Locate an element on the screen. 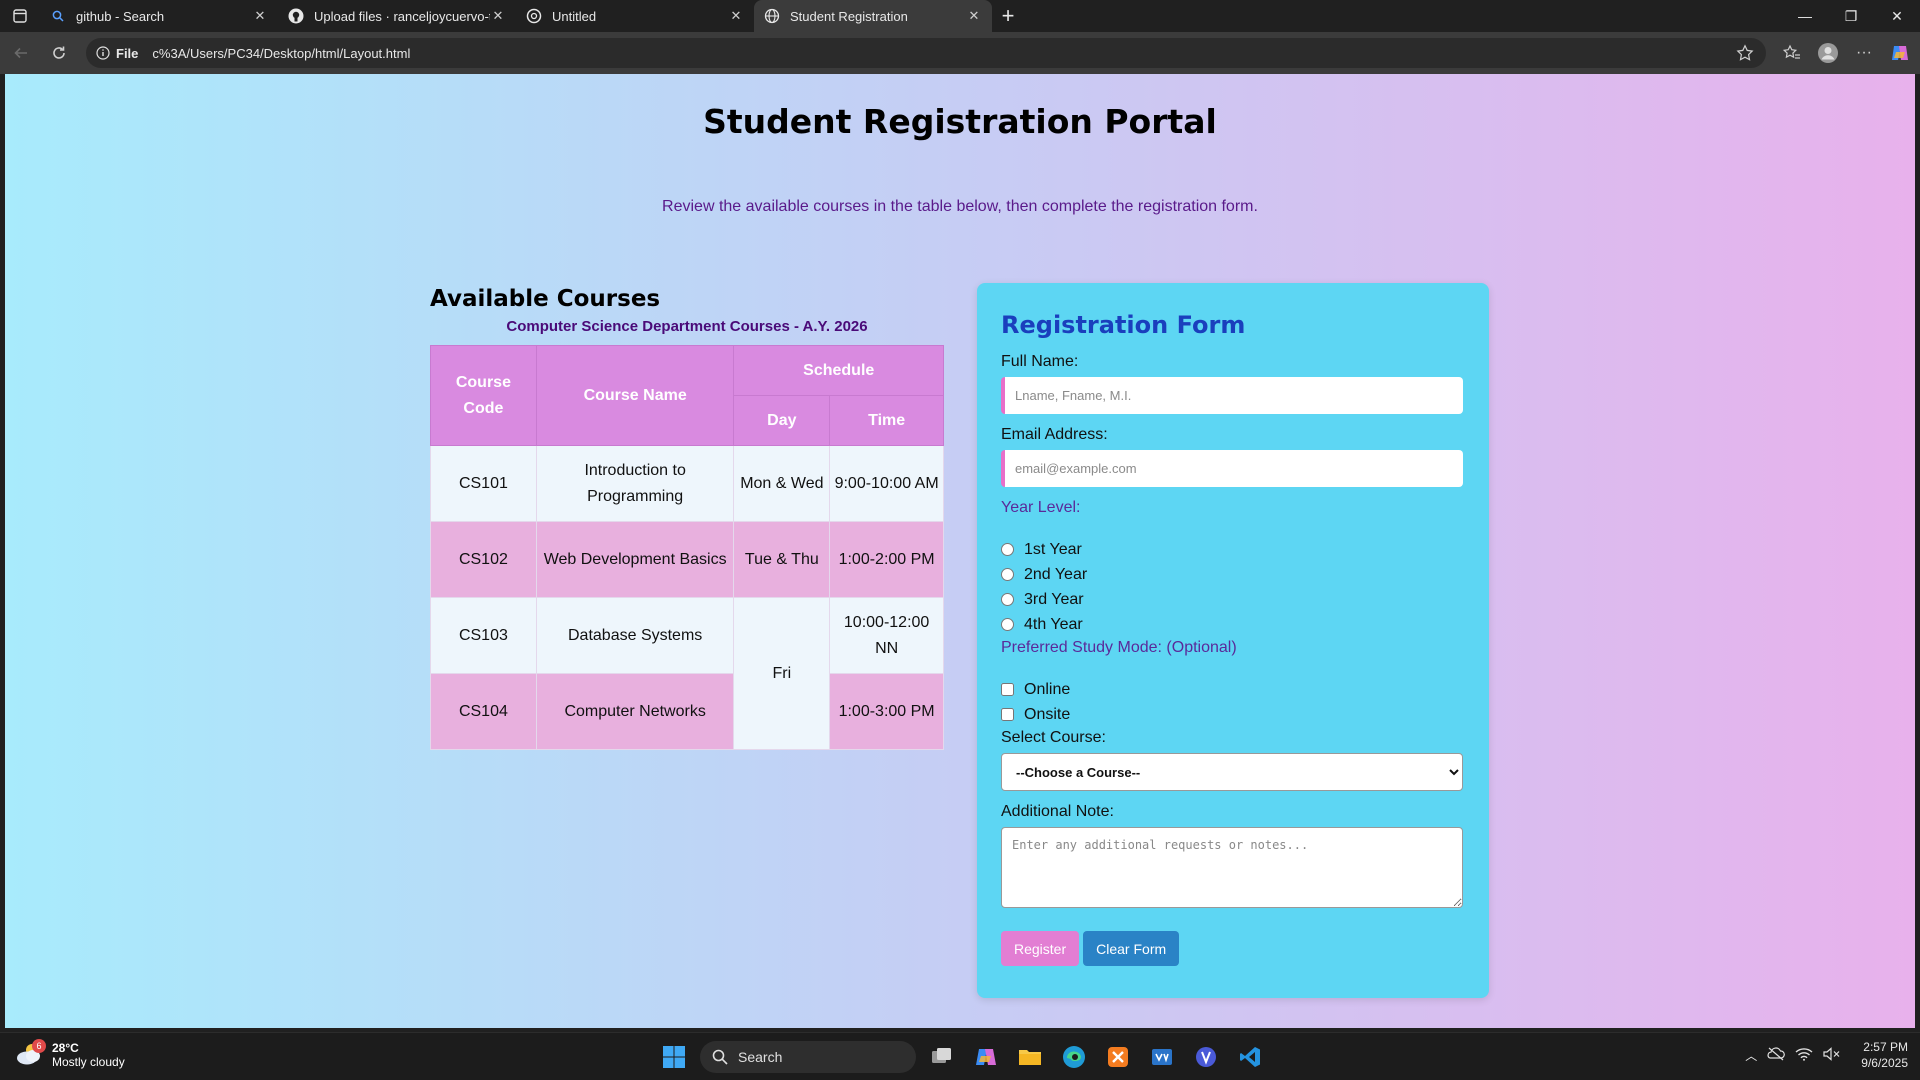 The height and width of the screenshot is (1080, 1920). form-buttons: Register Clear Form is located at coordinates (1233, 948).